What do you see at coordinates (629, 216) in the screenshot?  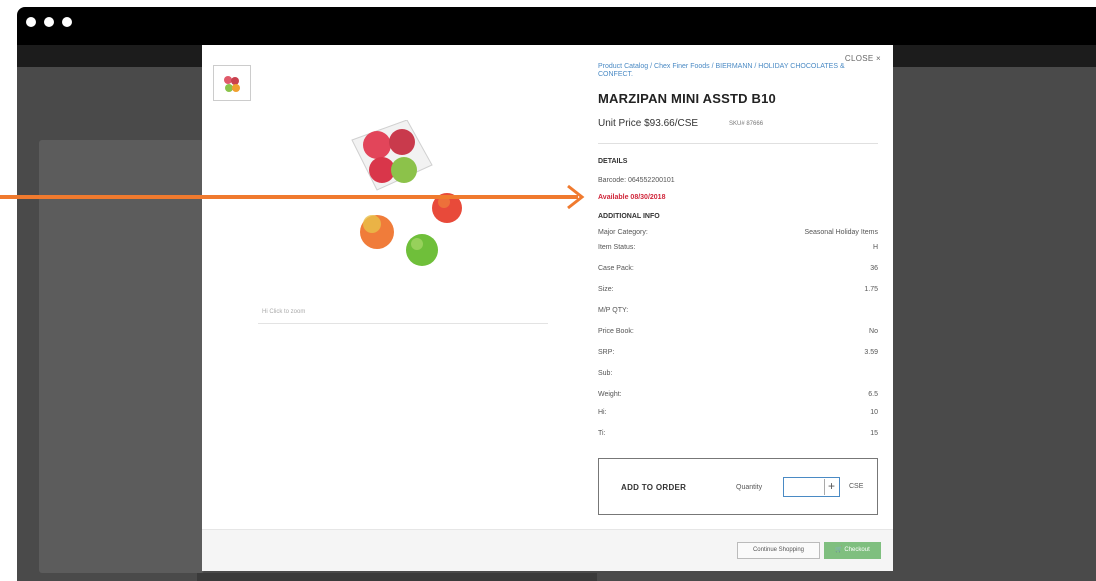 I see `additional-info-heading: ADDITIONAL INFO` at bounding box center [629, 216].